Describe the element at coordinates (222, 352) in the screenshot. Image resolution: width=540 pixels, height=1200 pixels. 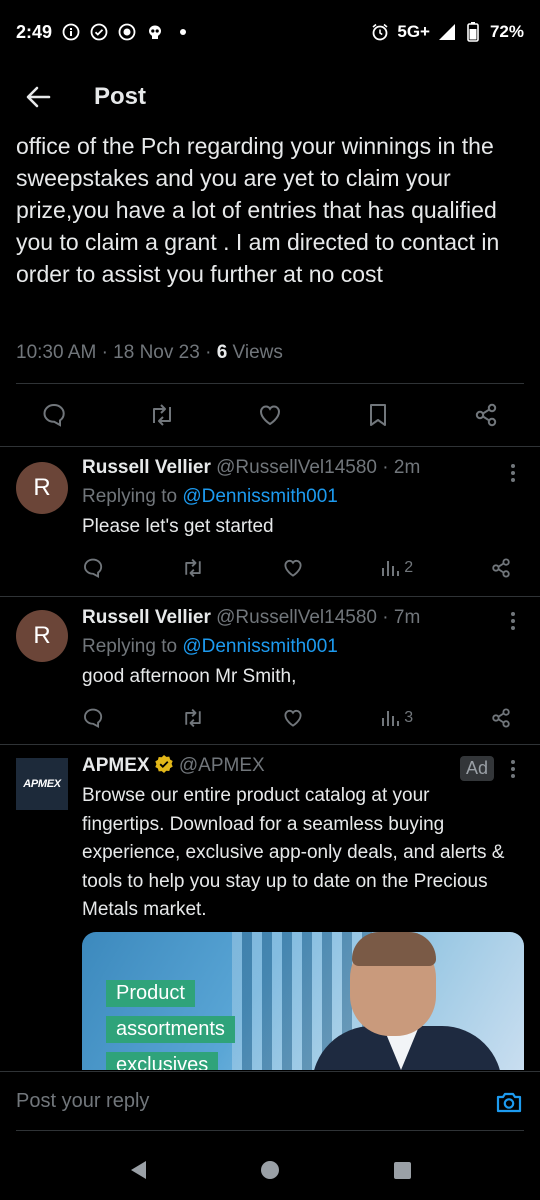
I see `post-views-count: 6` at that location.